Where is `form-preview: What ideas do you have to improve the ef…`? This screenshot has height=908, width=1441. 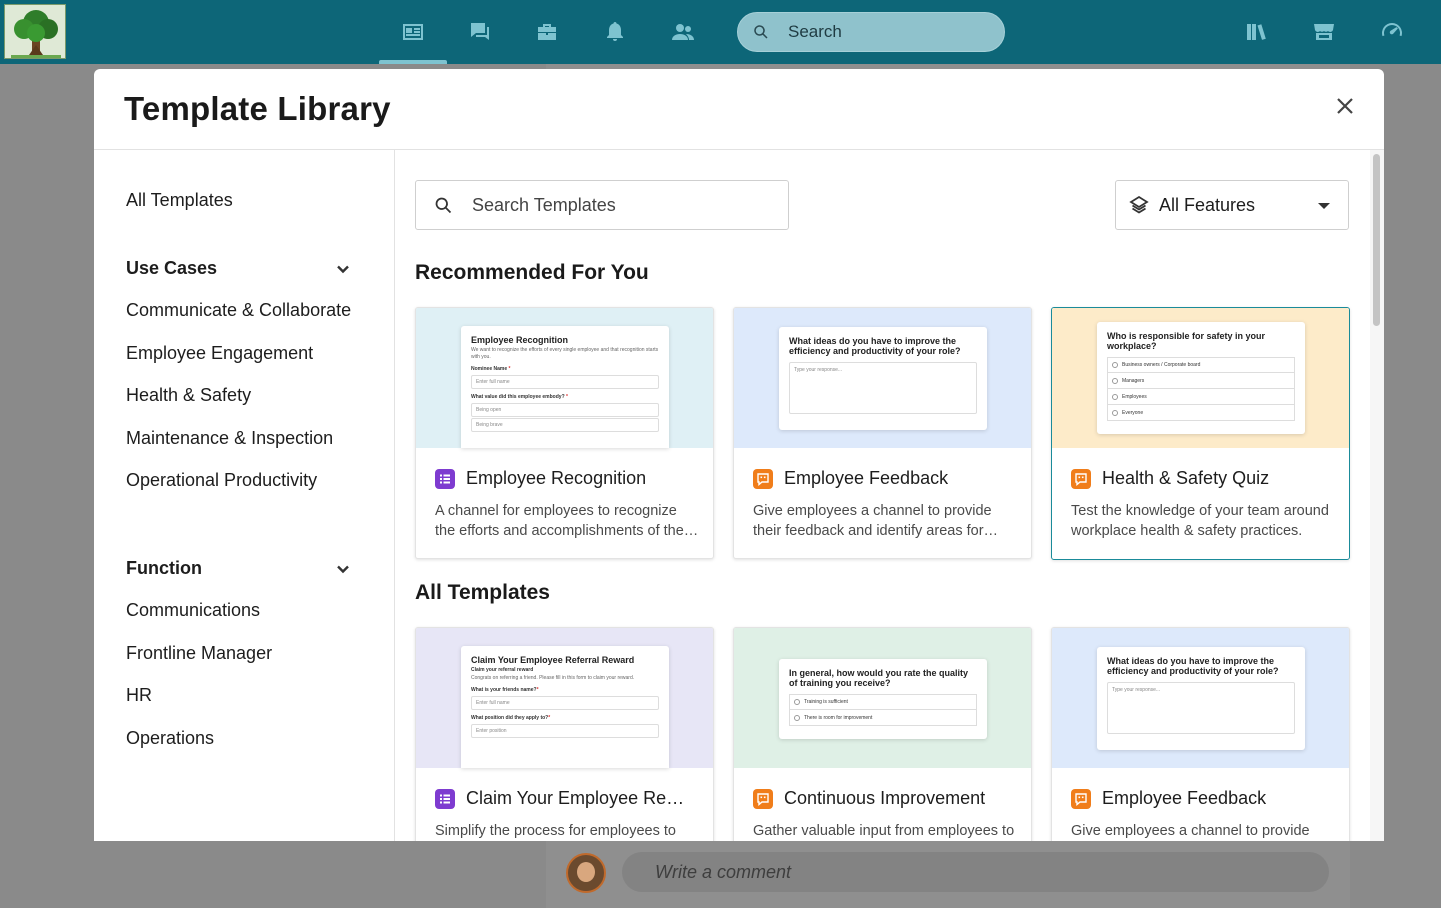
form-preview: What ideas do you have to improve the ef… is located at coordinates (1201, 698).